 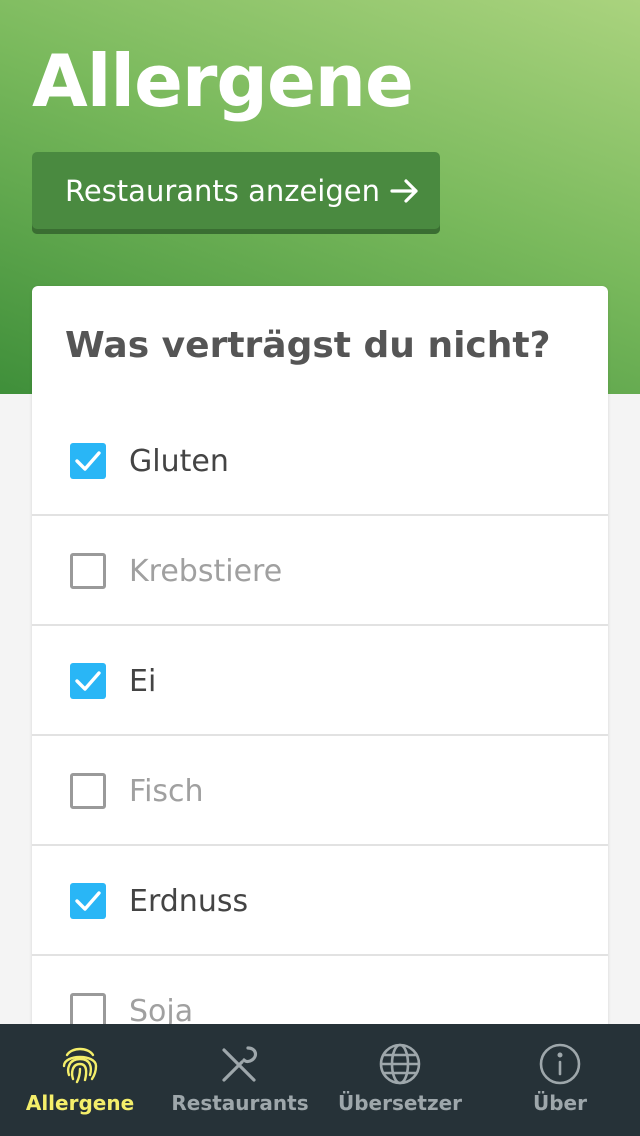 I want to click on show-restaurants-label: Restaurants anzeigen, so click(x=222, y=191).